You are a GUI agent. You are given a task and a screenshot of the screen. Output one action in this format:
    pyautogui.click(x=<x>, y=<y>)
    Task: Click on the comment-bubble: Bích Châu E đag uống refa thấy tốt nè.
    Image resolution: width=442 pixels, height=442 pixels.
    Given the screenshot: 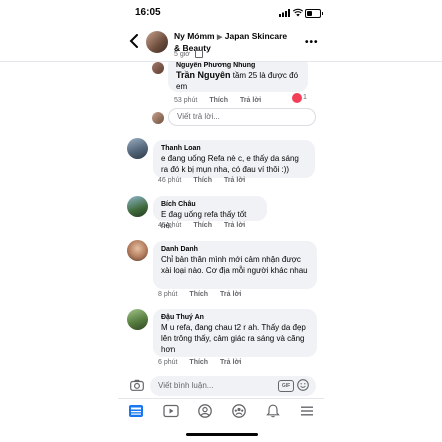 What is the action you would take?
    pyautogui.click(x=210, y=213)
    